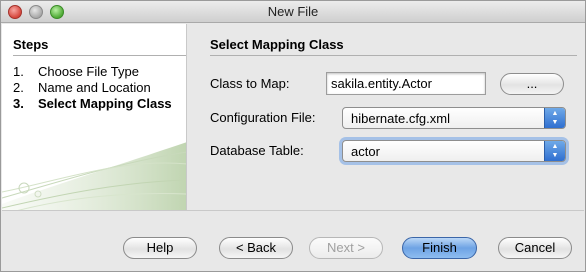 This screenshot has width=586, height=272. Describe the element at coordinates (18, 71) in the screenshot. I see `step-number: 1.` at that location.